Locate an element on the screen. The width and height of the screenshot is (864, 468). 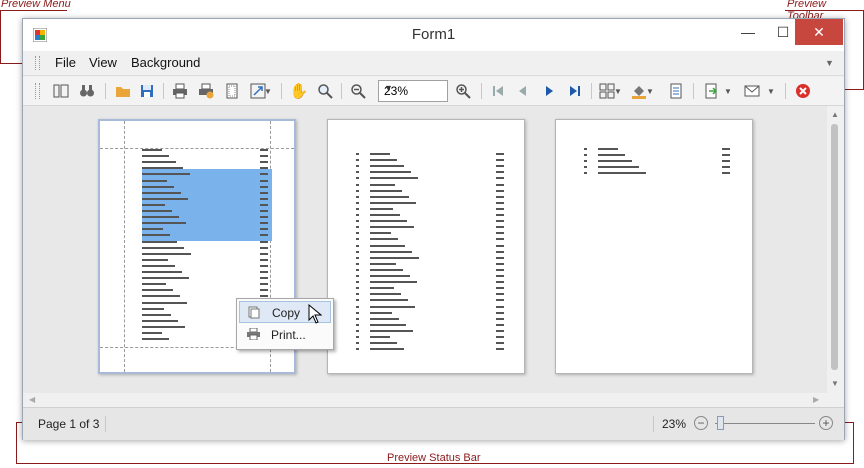
open-folder-icon is located at coordinates (123, 91).